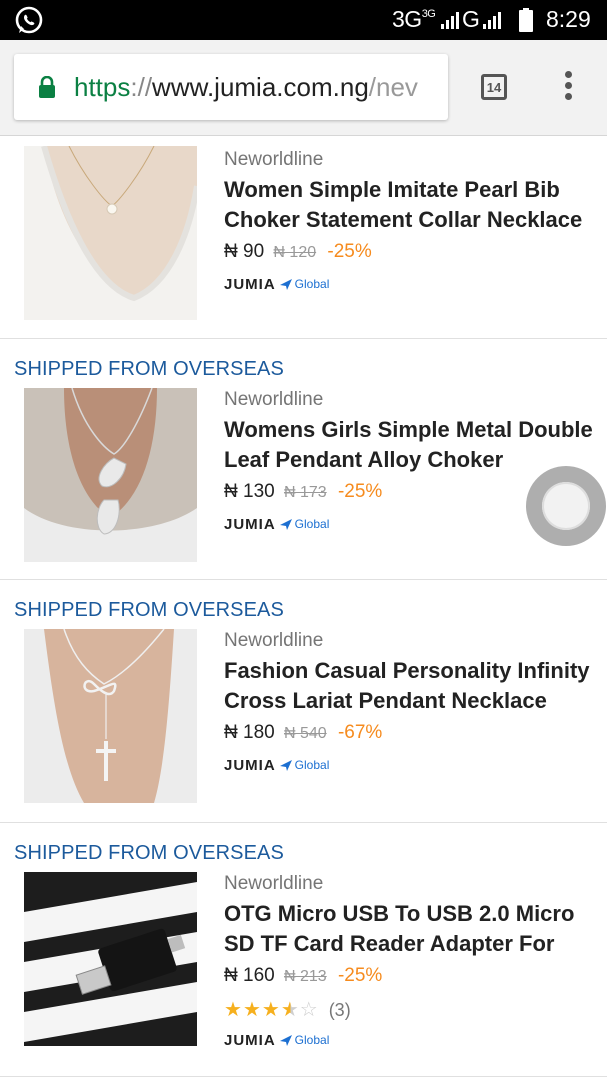  What do you see at coordinates (411, 252) in the screenshot?
I see `price-row: ₦ 90 ₦ 120 -25%` at bounding box center [411, 252].